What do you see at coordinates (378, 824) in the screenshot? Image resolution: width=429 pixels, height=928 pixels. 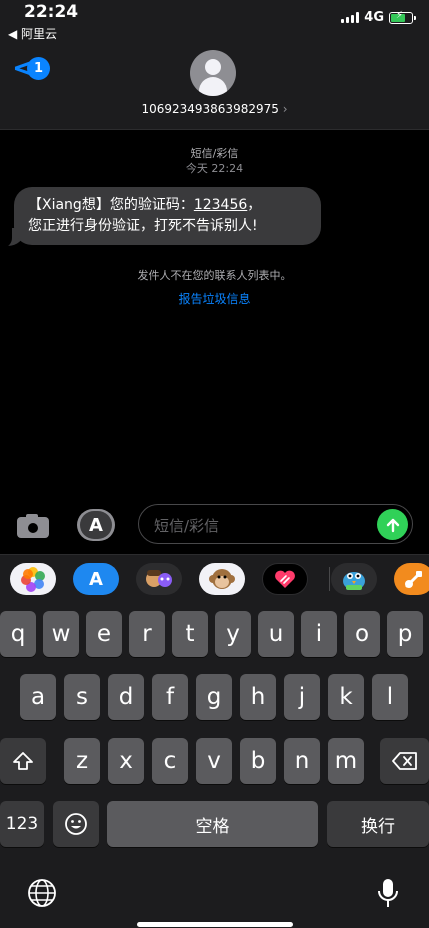 I see `return-key: 换行` at bounding box center [378, 824].